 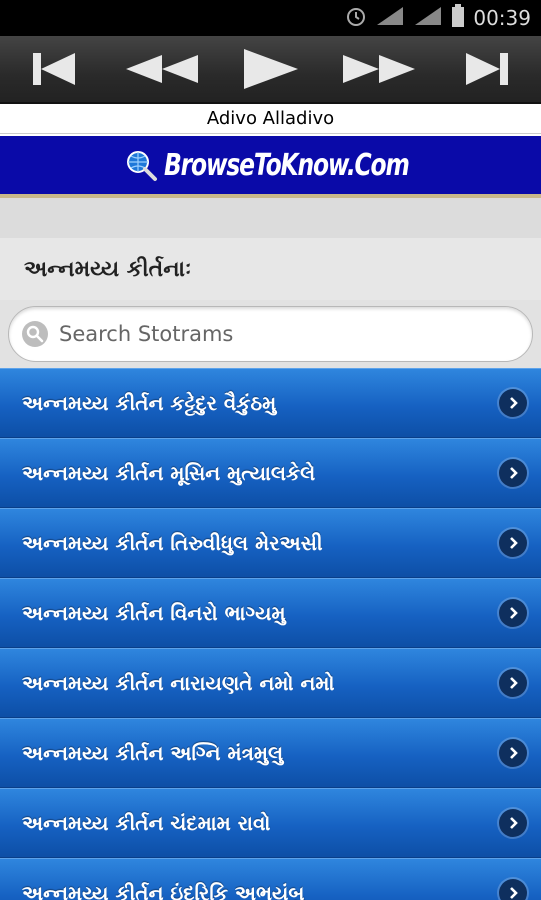 I want to click on list-item: અન્નમય્ય કીર્તન વિનરો ભાગ્યમુ, so click(x=270, y=613).